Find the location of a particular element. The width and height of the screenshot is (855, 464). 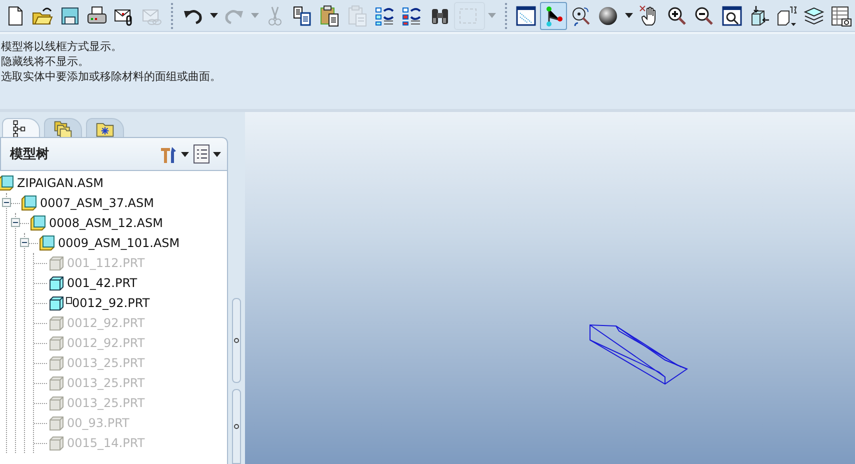

list-document-icon is located at coordinates (202, 154).